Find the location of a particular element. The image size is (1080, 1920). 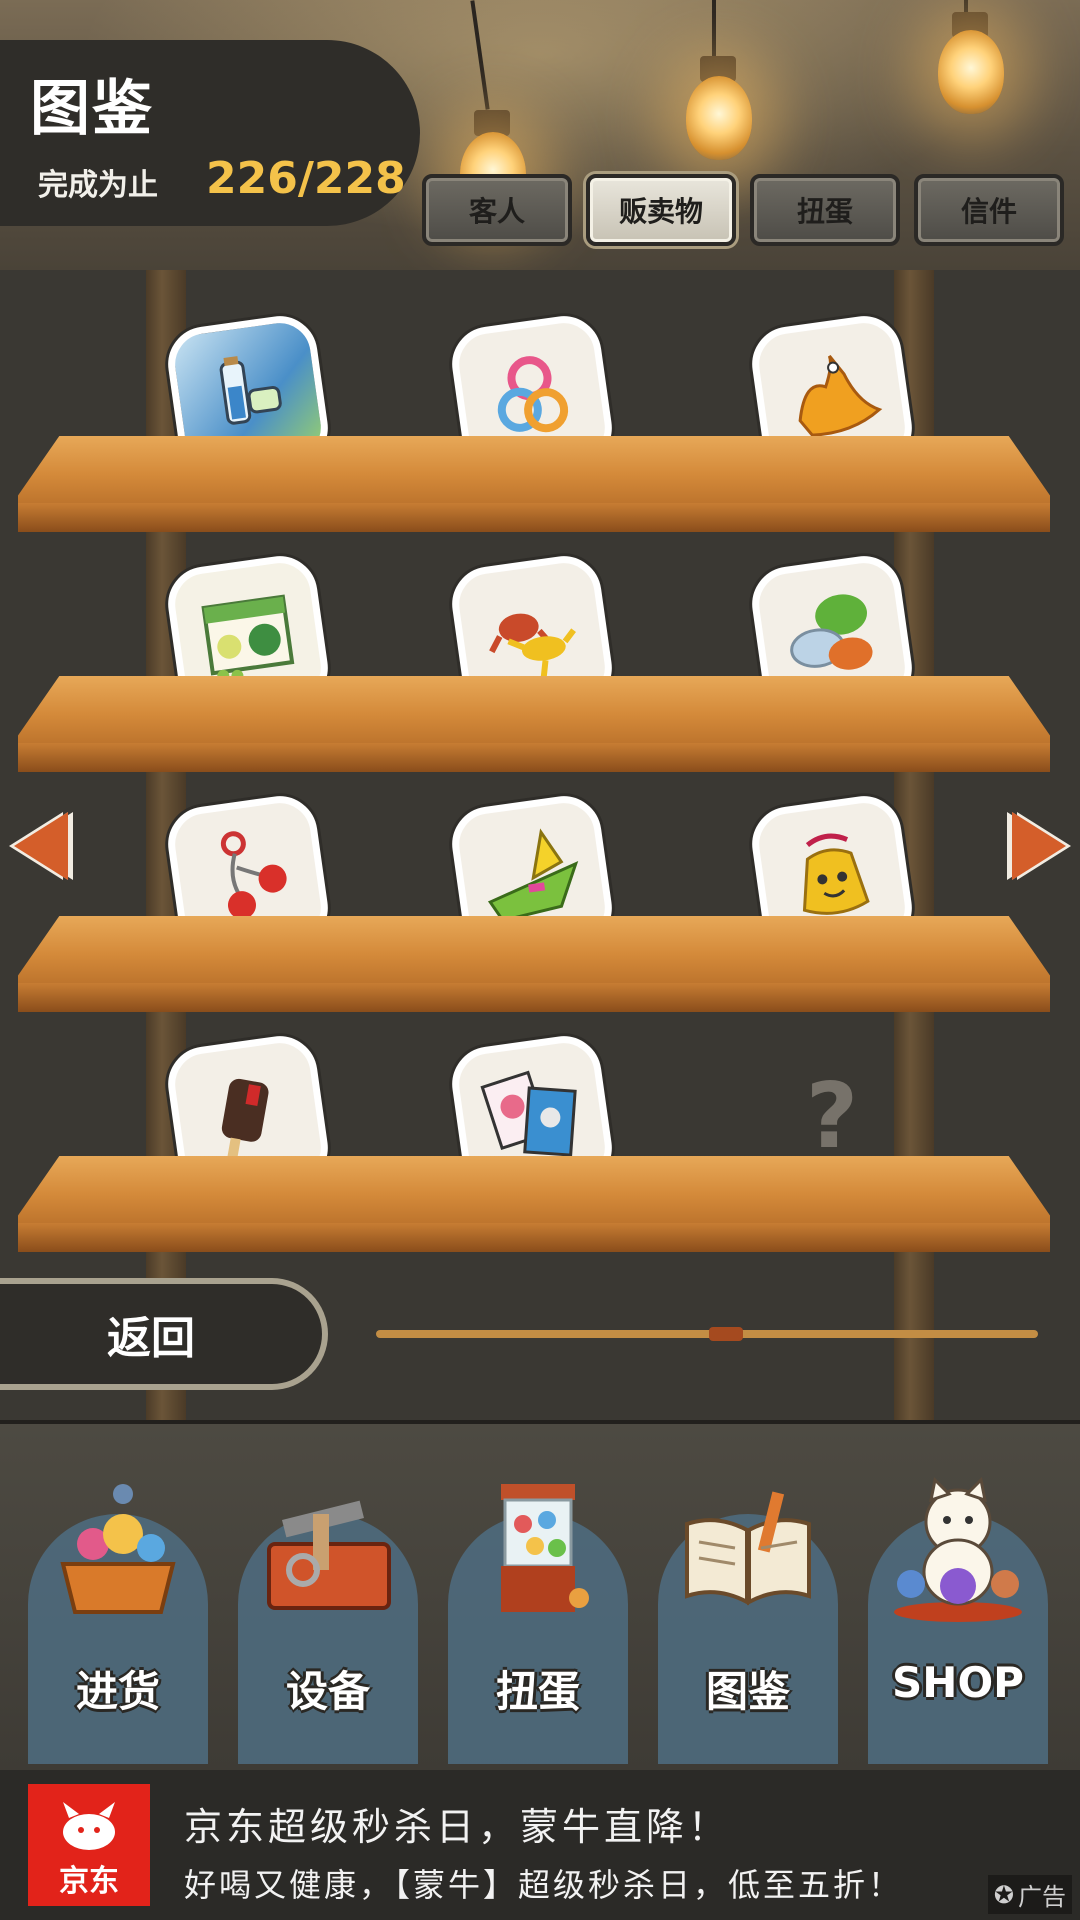

nav-equipment: 设备 is located at coordinates (328, 1604).